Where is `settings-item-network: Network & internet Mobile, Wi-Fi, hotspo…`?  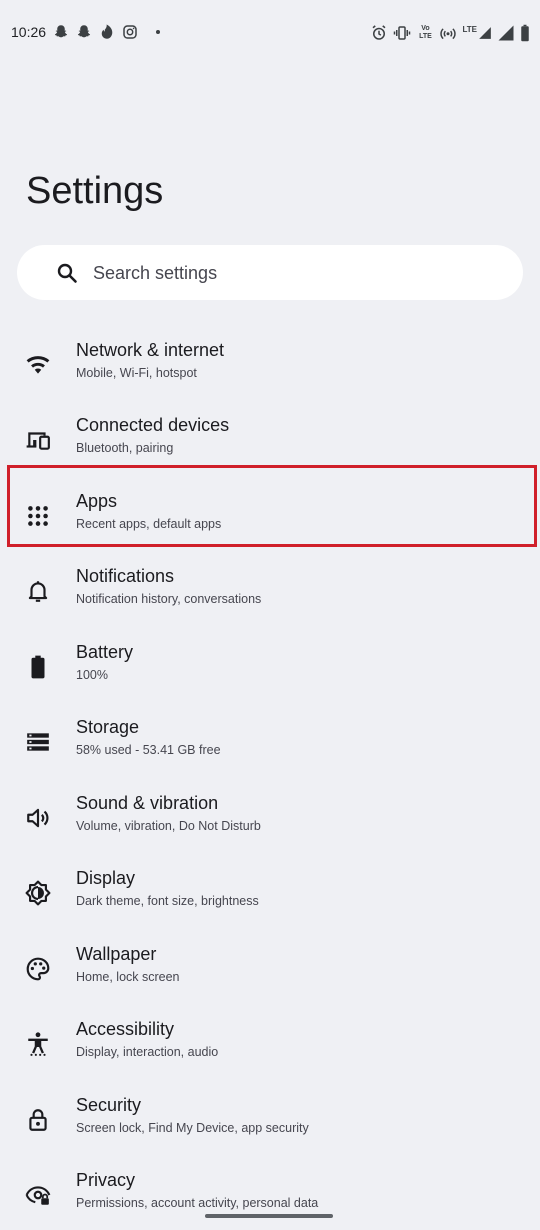 settings-item-network: Network & internet Mobile, Wi-Fi, hotspo… is located at coordinates (270, 365).